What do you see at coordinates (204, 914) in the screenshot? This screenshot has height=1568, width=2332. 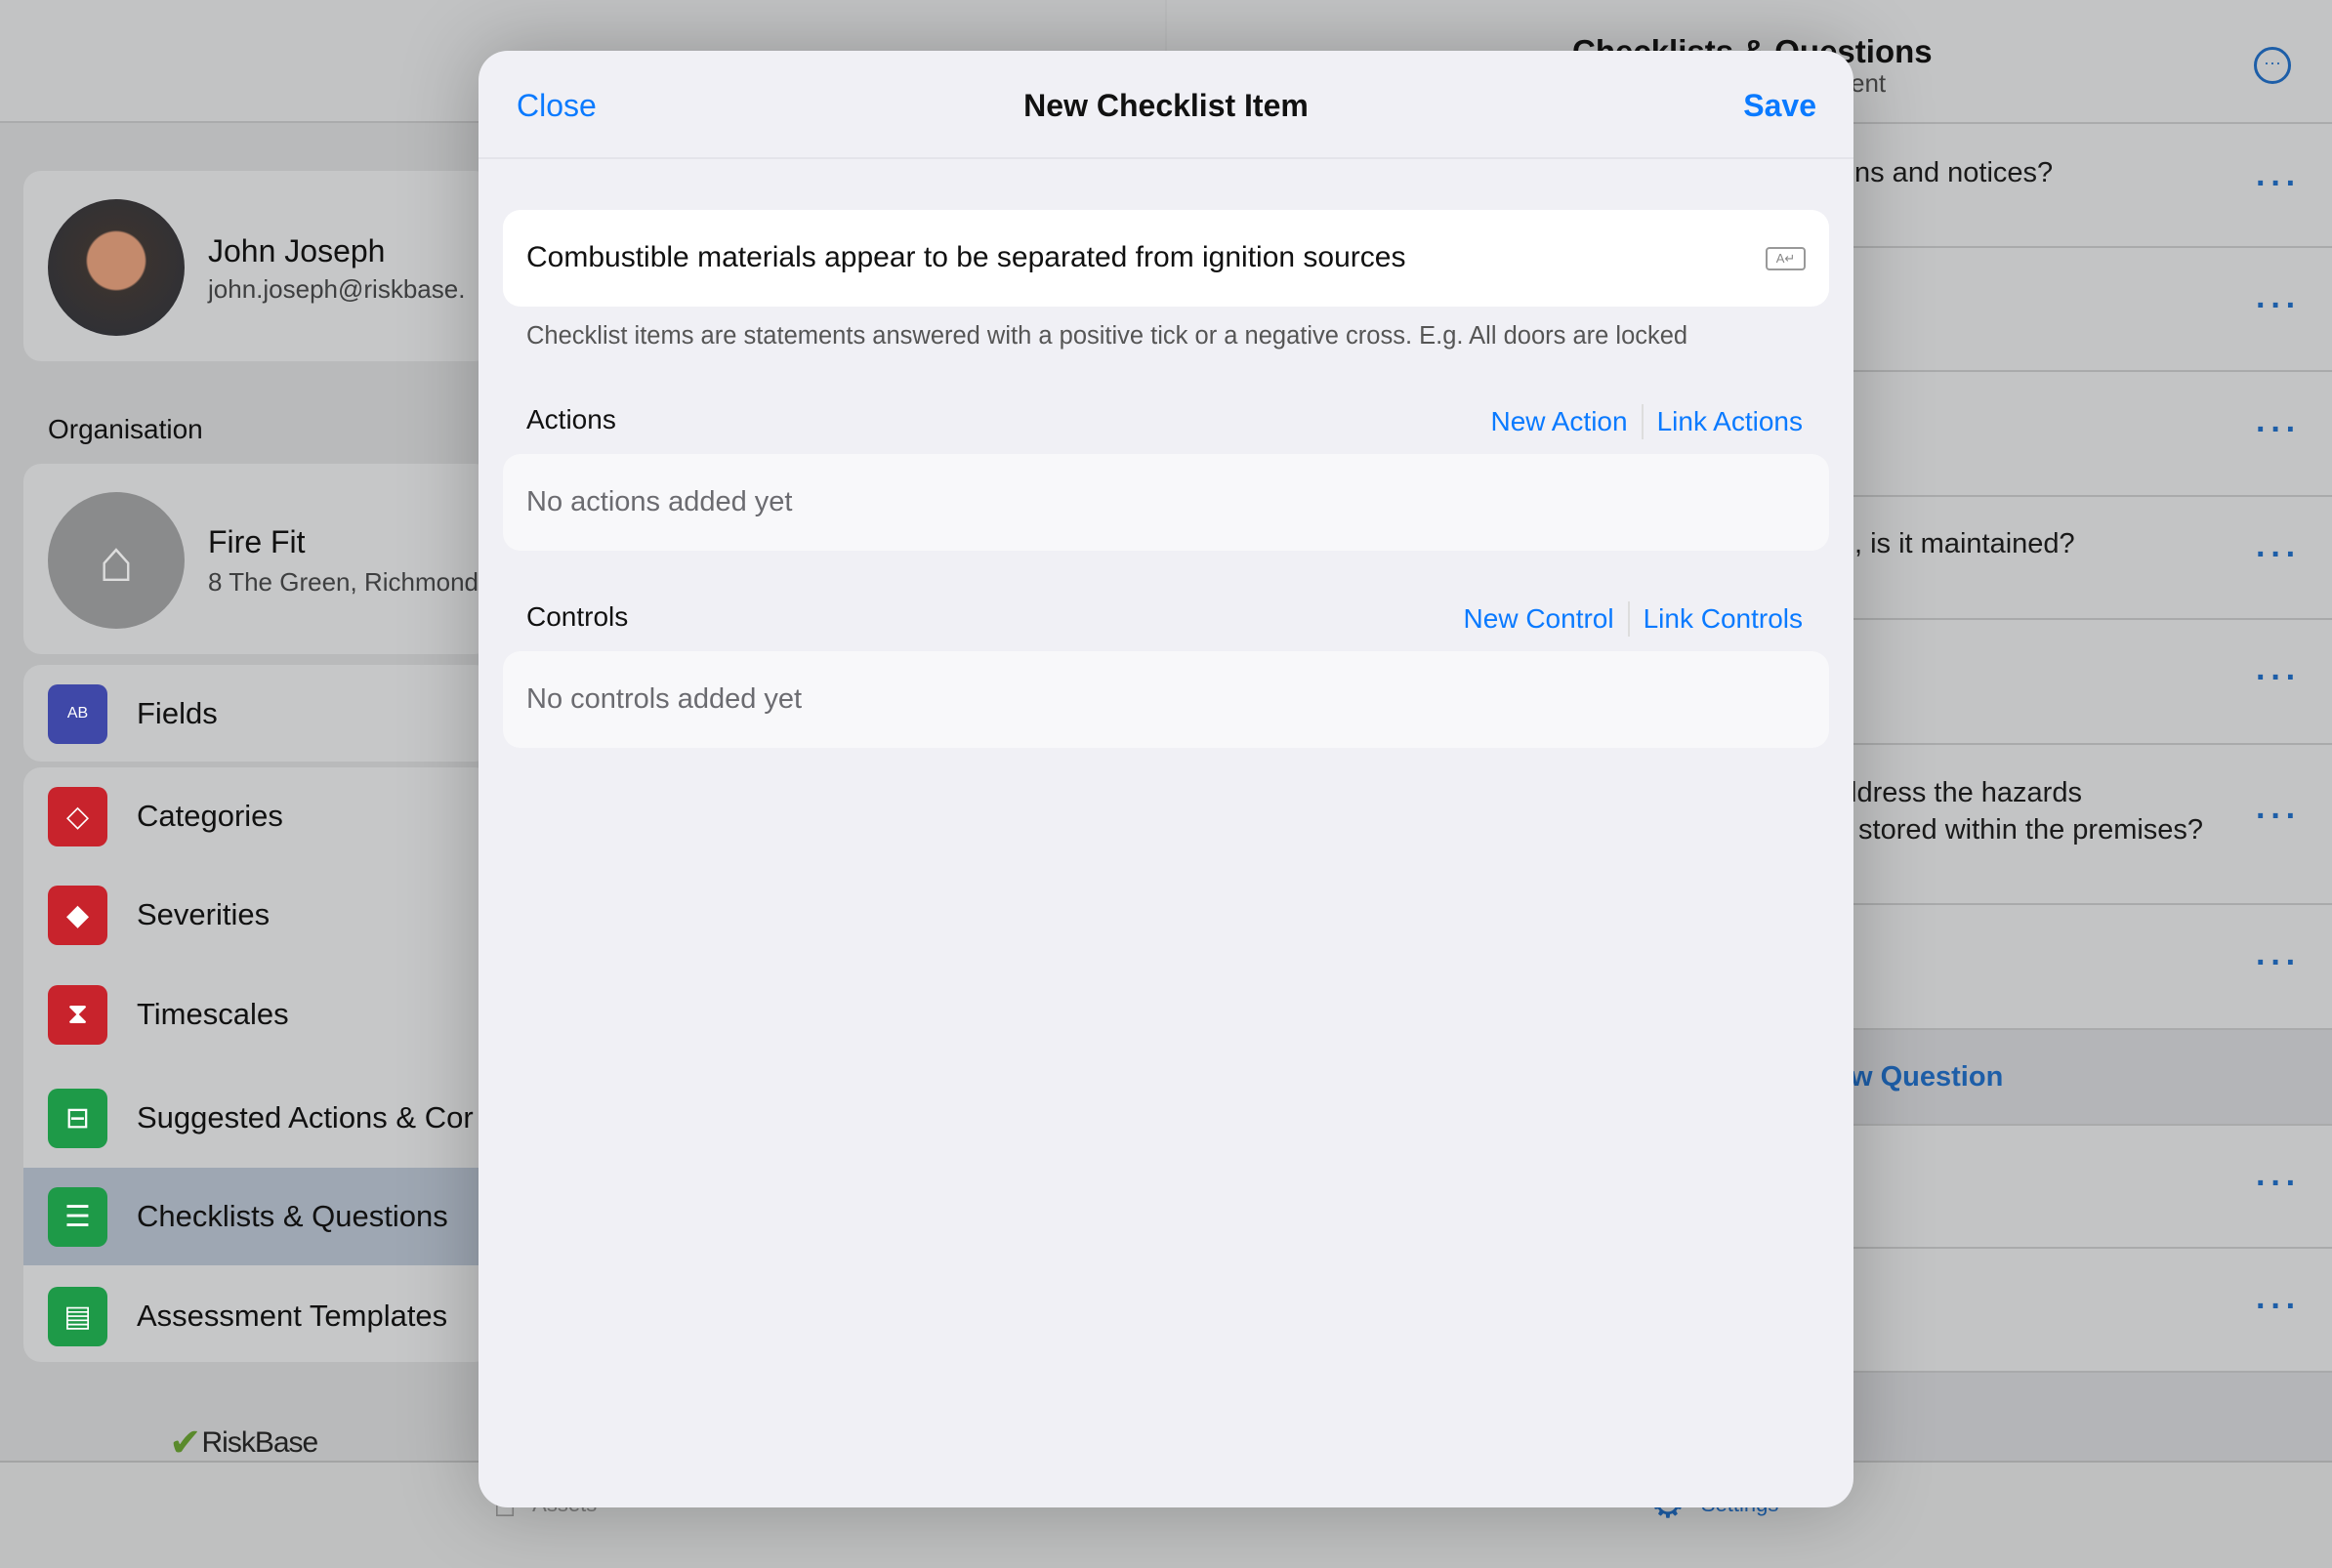 I see `sidebar-item-label: Severities` at bounding box center [204, 914].